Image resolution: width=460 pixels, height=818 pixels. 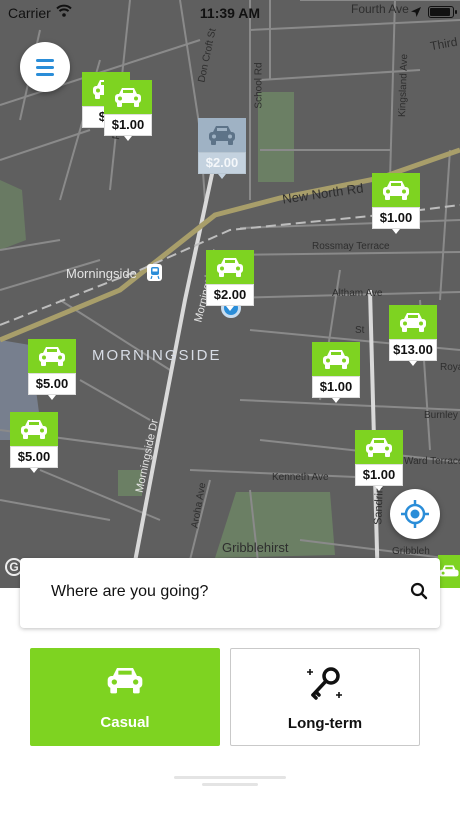 I want to click on area-label: MORNINGSIDE, so click(x=157, y=355).